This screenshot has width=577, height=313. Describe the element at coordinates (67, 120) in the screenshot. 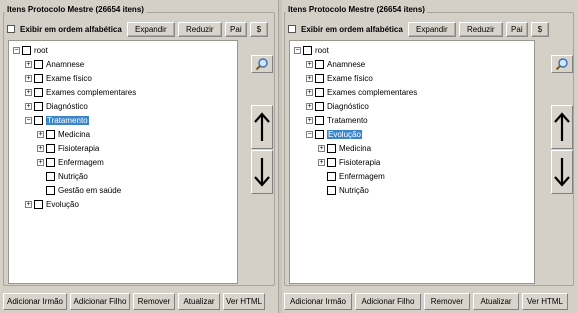

I see `tree-label-selected: Tratamento` at that location.